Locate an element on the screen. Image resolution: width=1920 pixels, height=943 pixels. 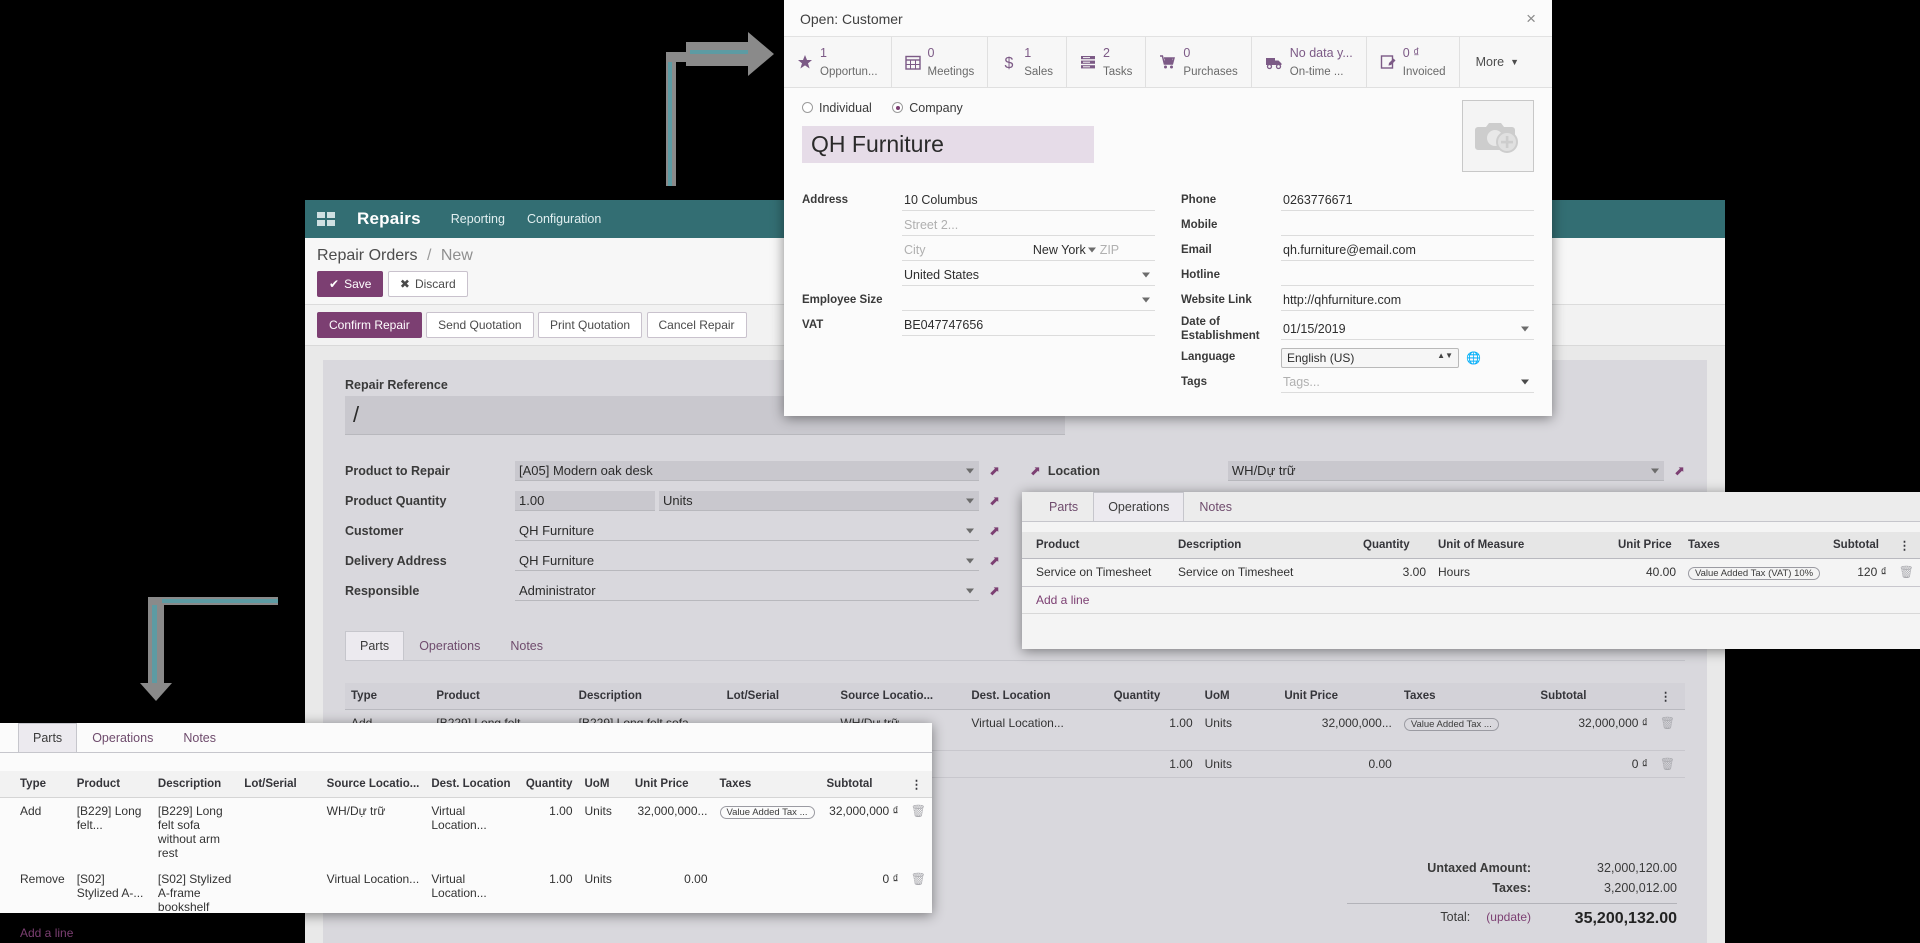
product-to-repair-input: [A05] Modern oak desk is located at coordinates (747, 471).